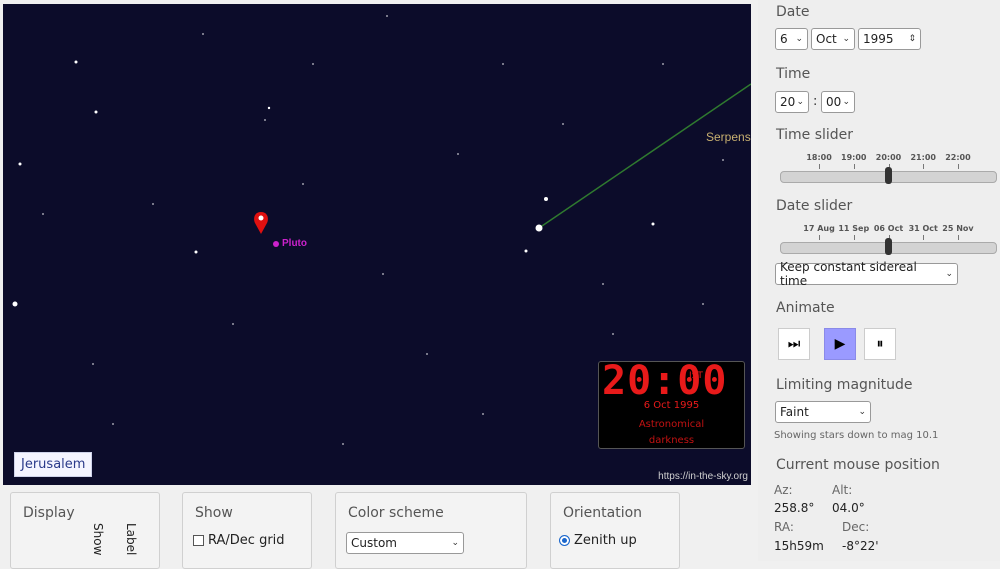 The height and width of the screenshot is (569, 1000). I want to click on minute-select: 00 ⌄, so click(838, 102).